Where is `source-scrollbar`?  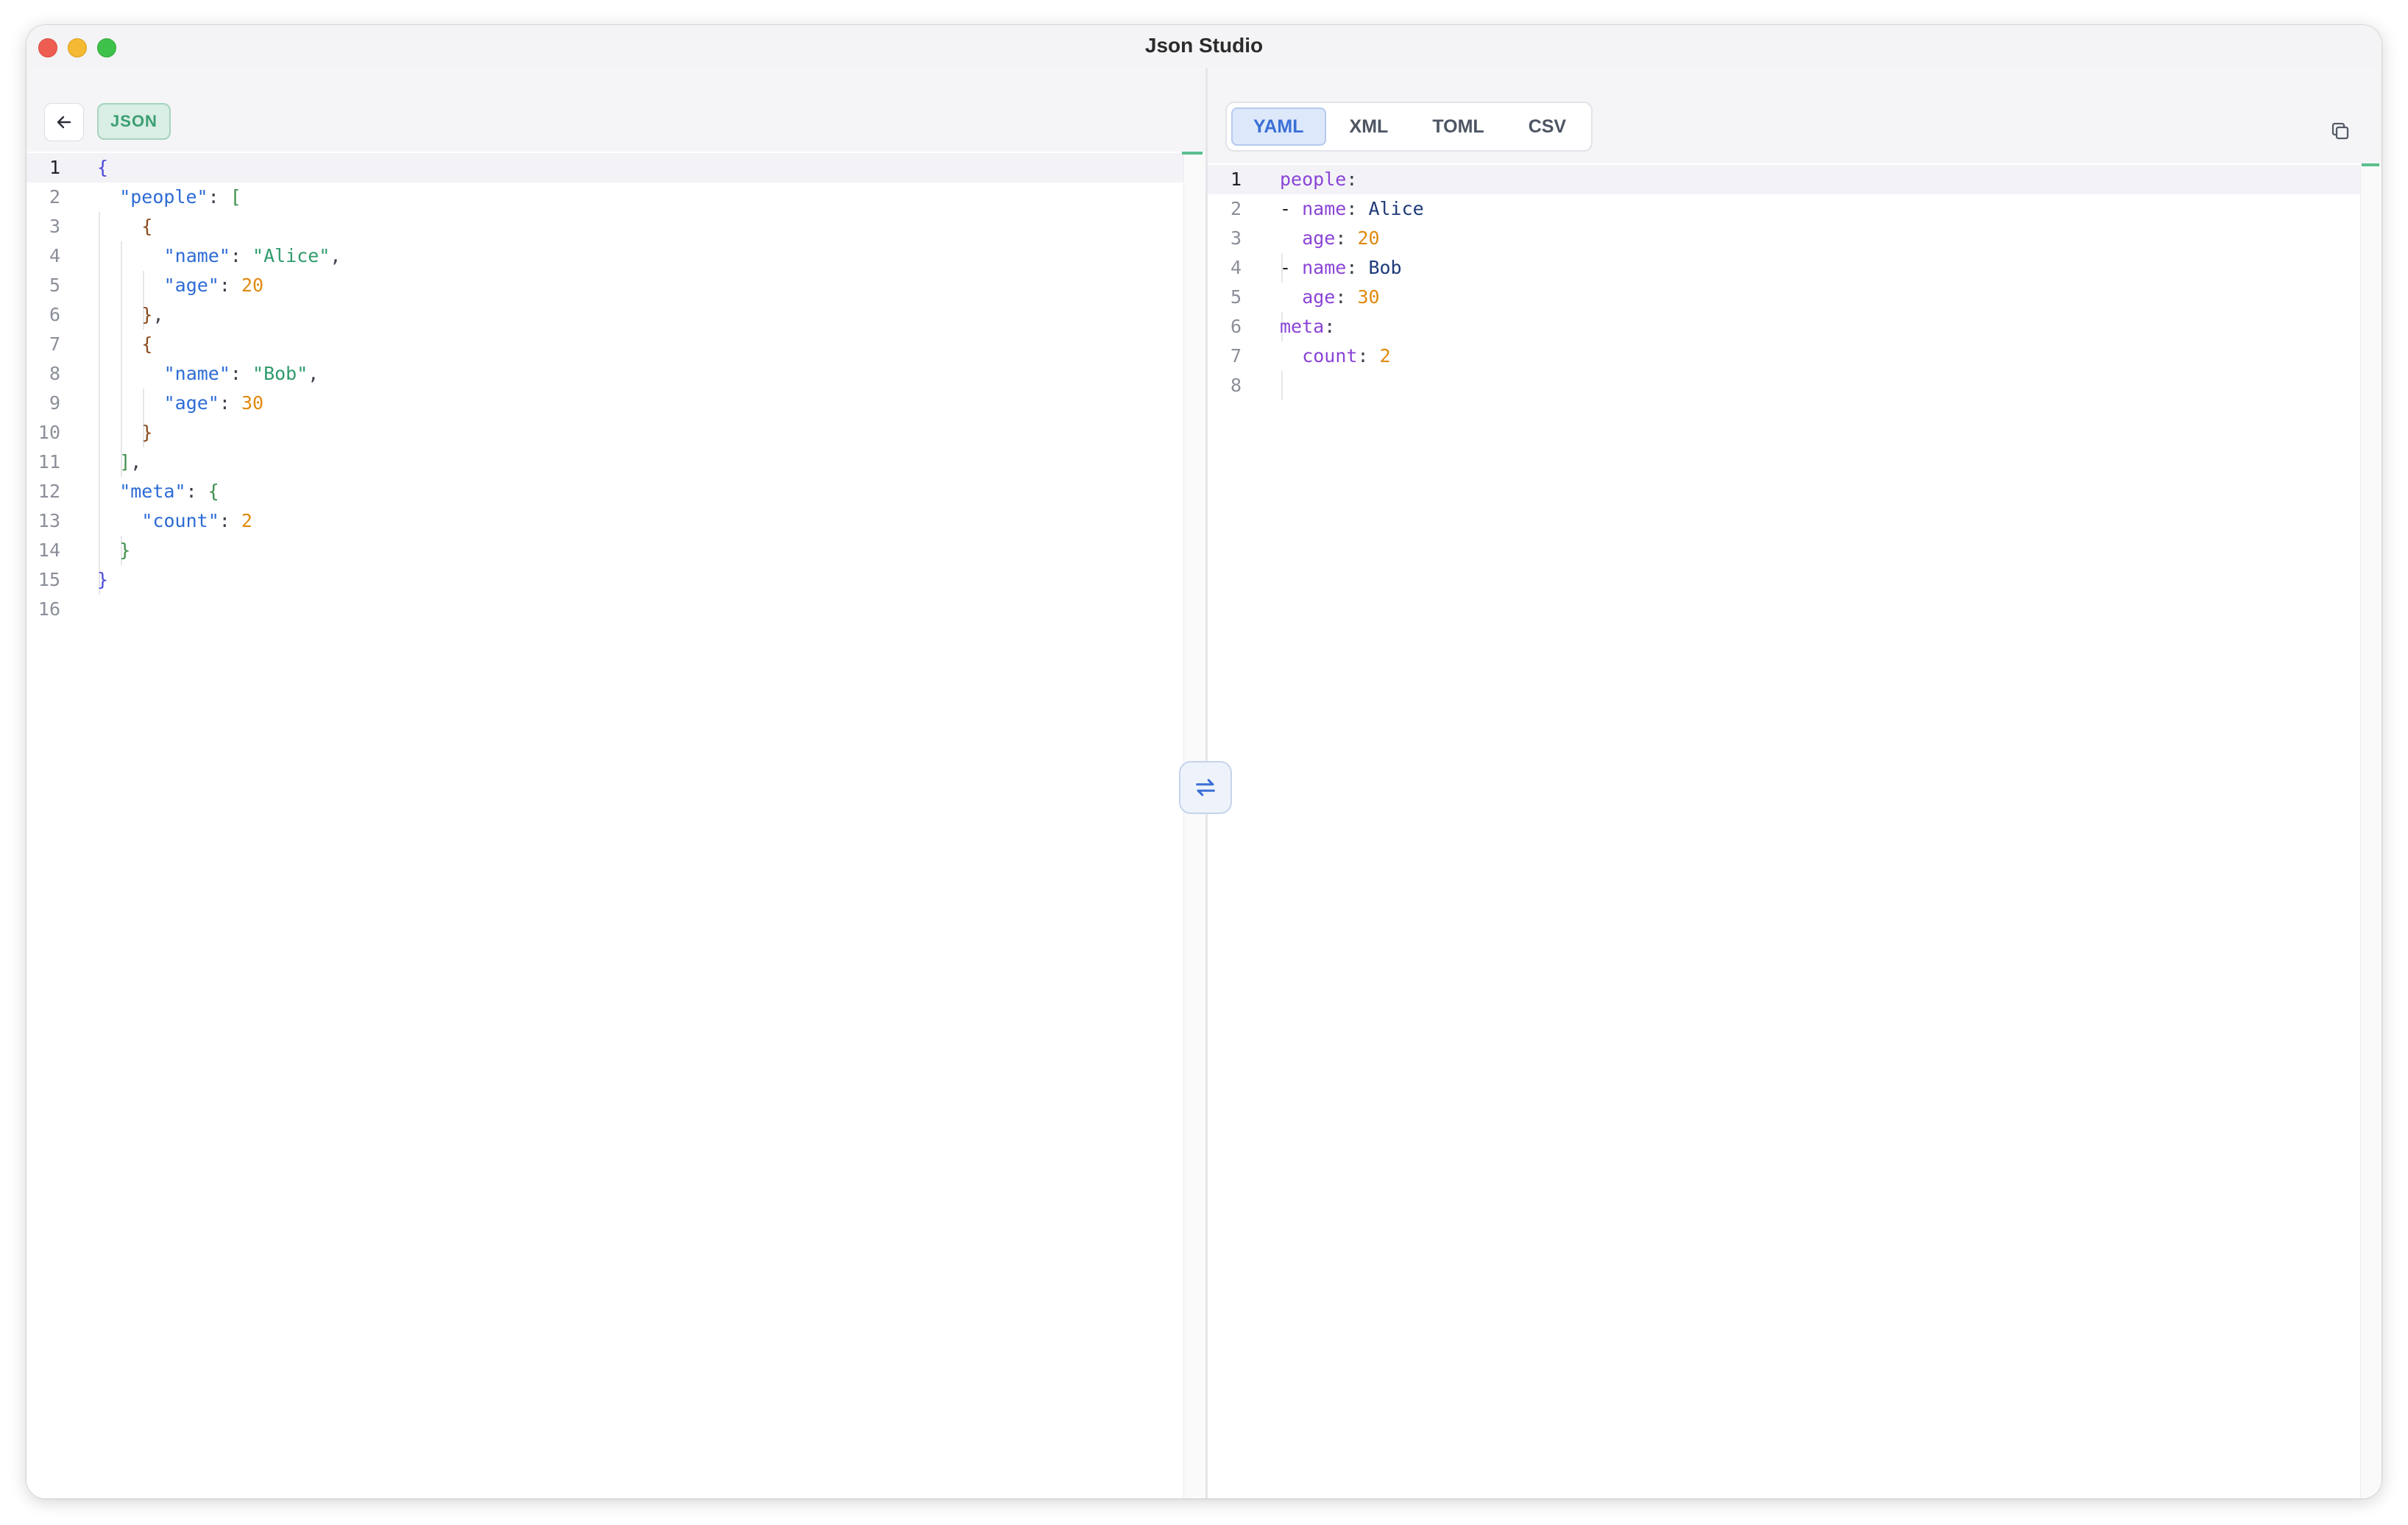
source-scrollbar is located at coordinates (1194, 825).